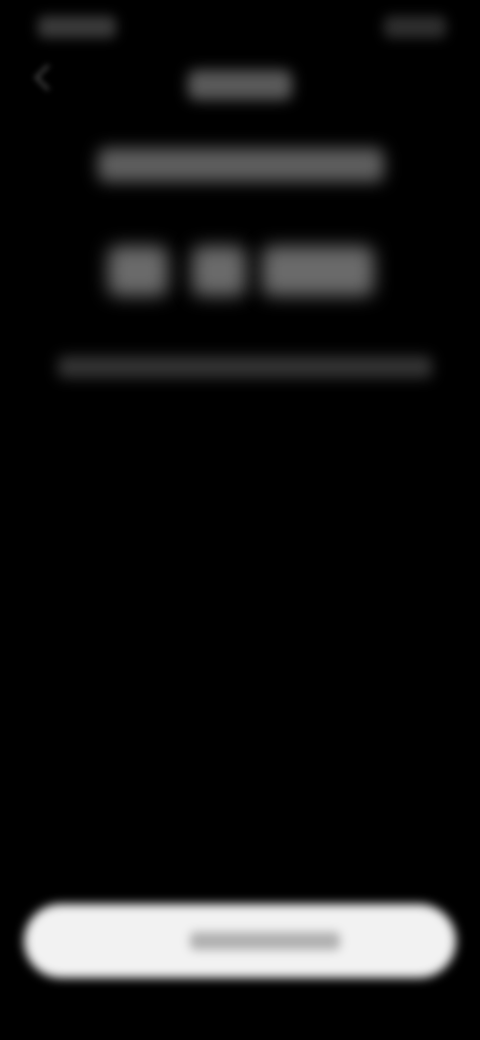 Image resolution: width=480 pixels, height=1040 pixels. Describe the element at coordinates (240, 28) in the screenshot. I see `status-bar` at that location.